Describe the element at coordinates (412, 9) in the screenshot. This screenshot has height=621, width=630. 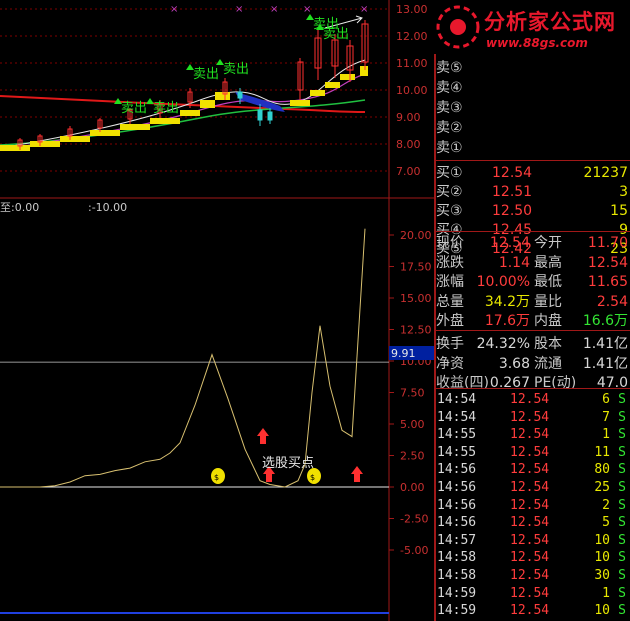
I see `price-tick-label: 13.00` at that location.